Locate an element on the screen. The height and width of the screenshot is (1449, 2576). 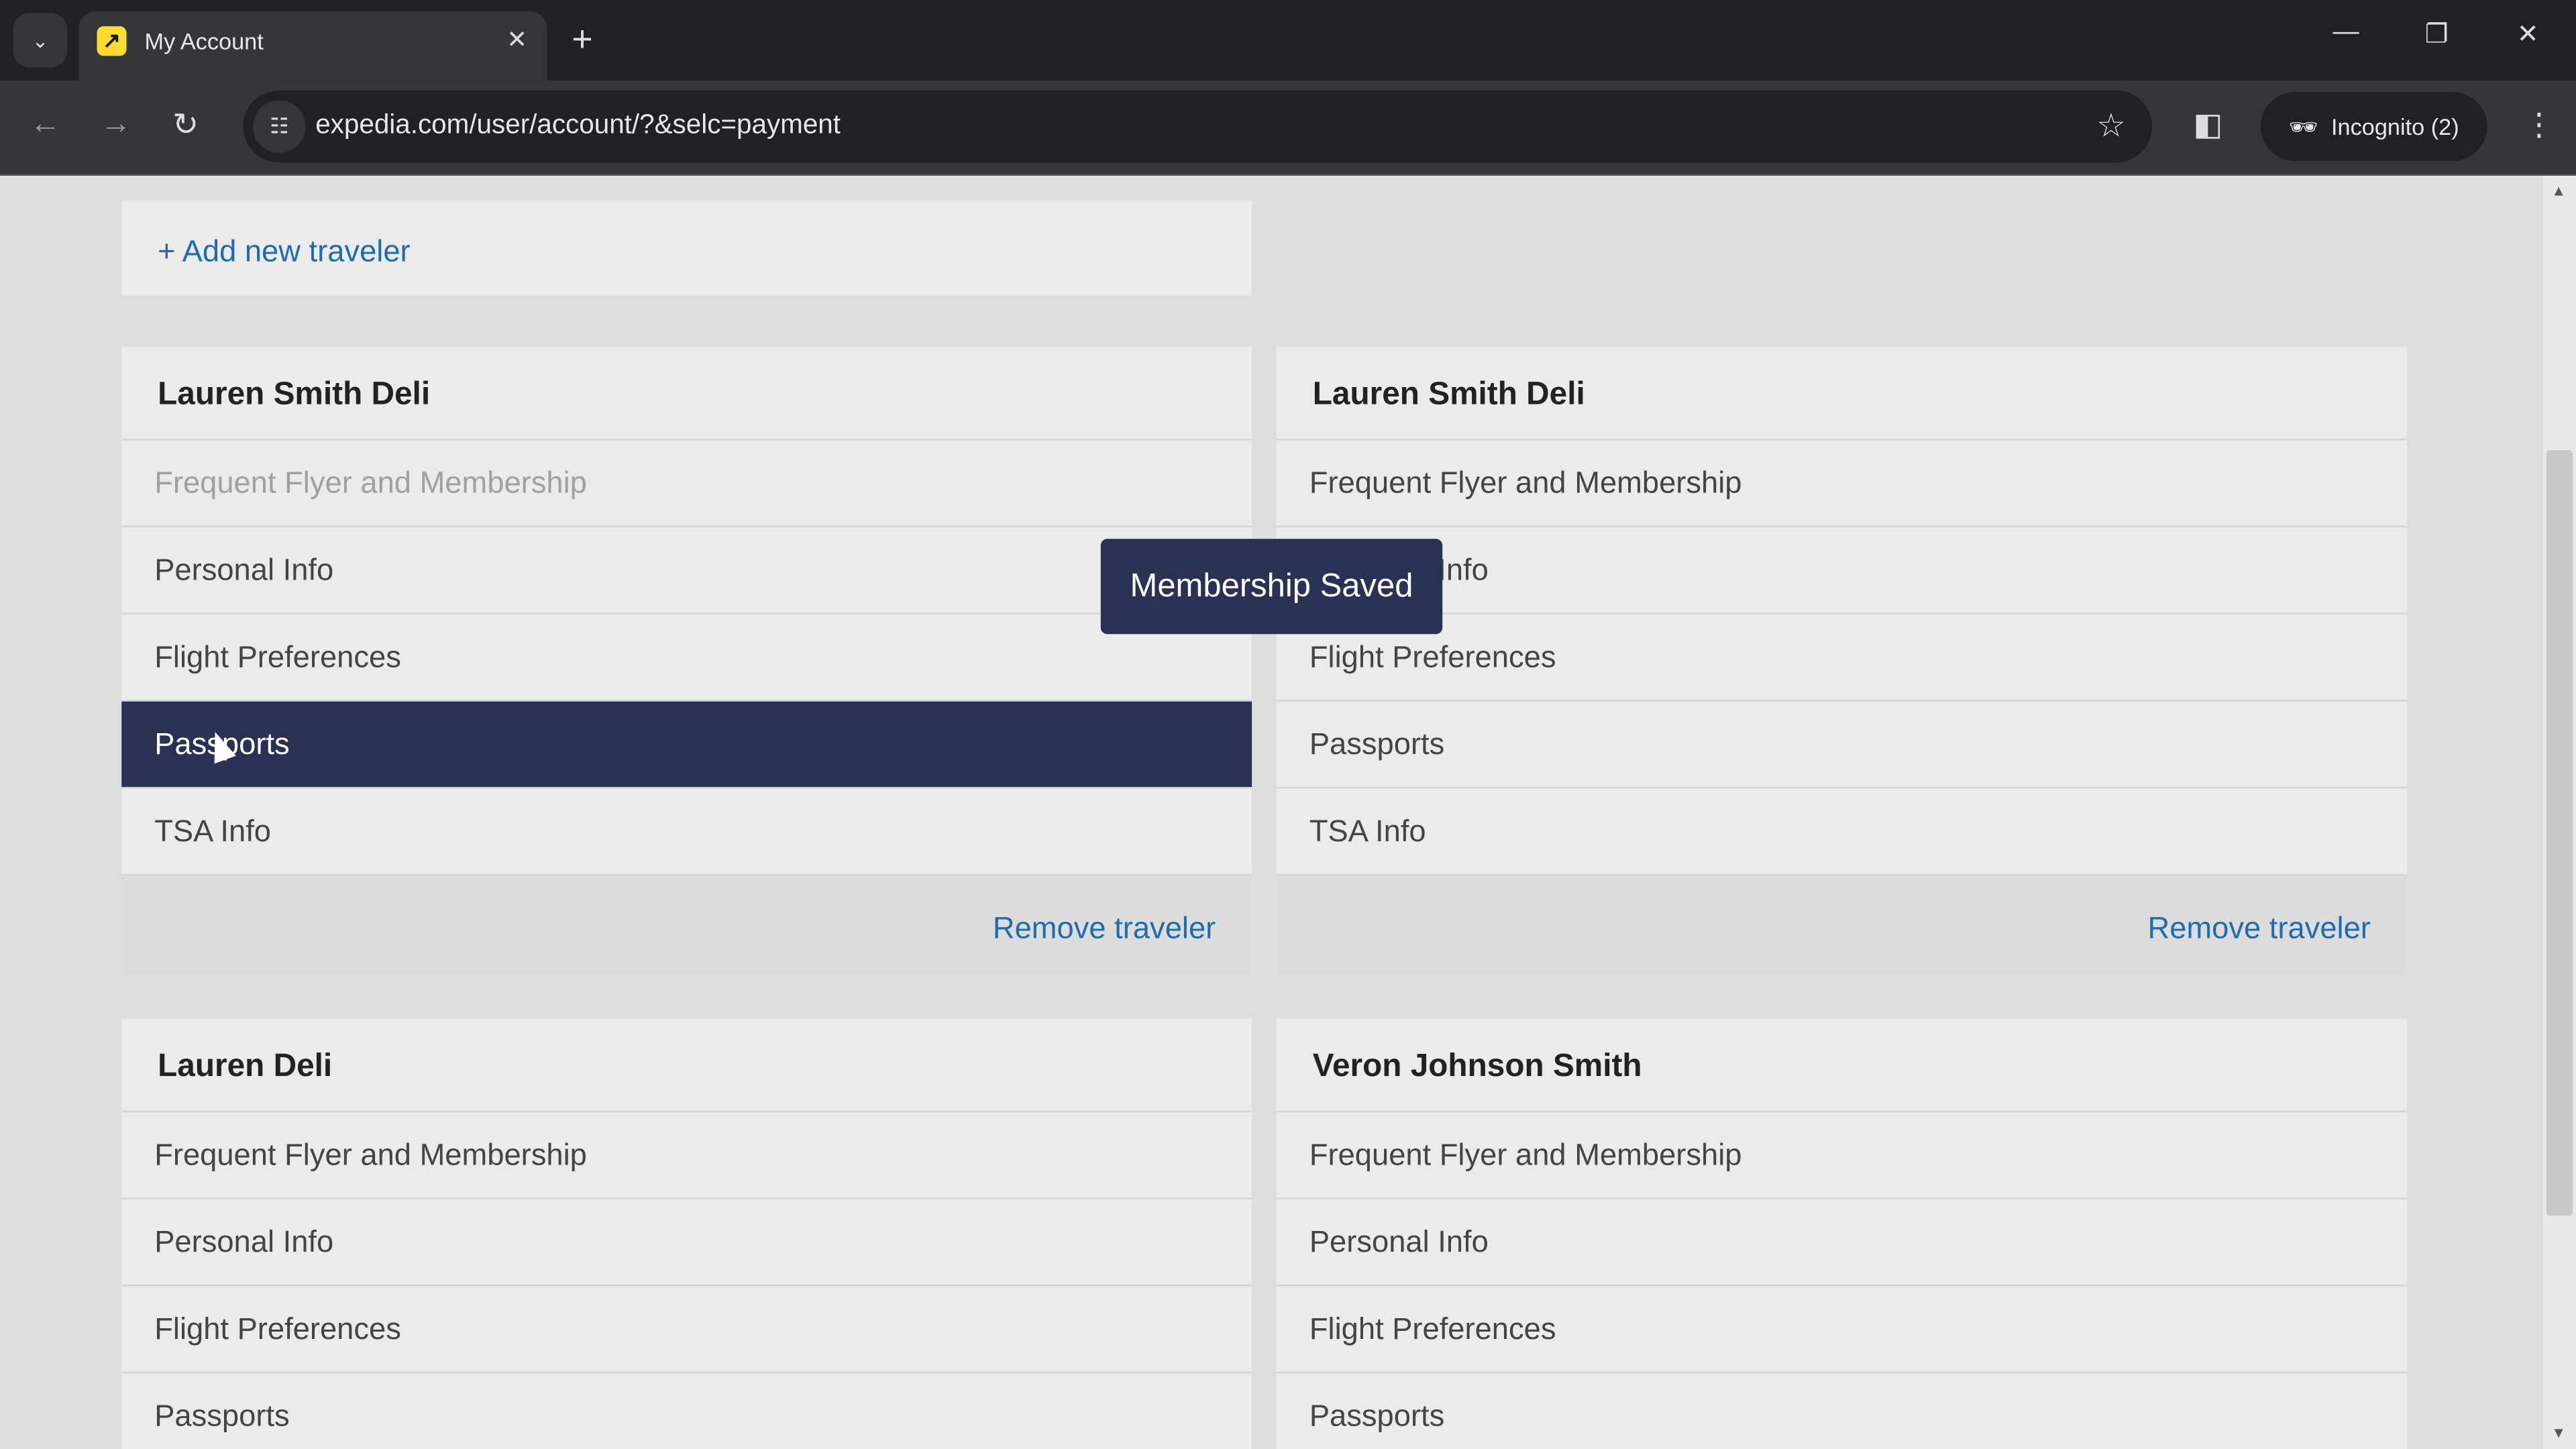
close-window-icon: ✕ is located at coordinates (2528, 34).